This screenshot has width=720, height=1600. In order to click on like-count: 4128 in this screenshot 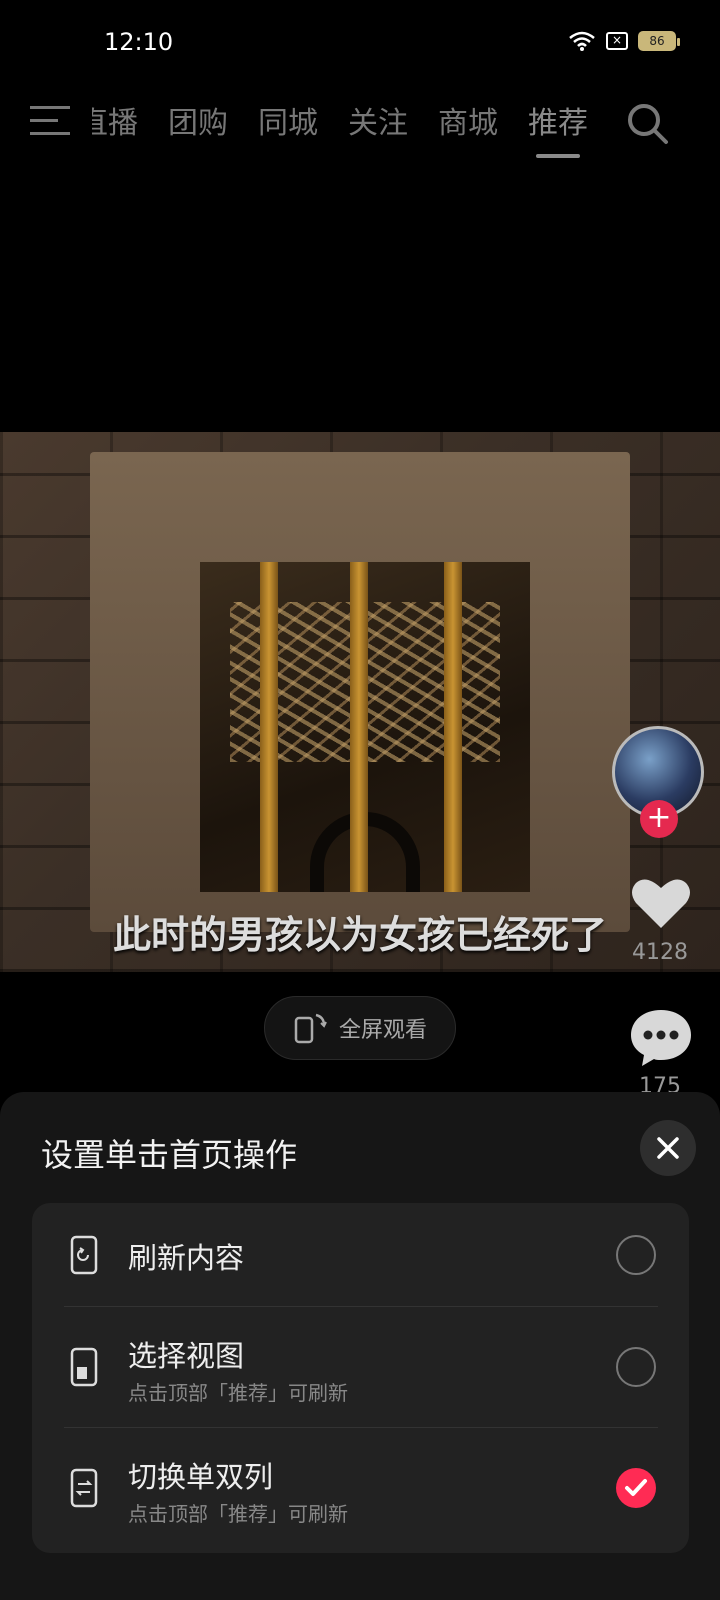, I will do `click(660, 952)`.